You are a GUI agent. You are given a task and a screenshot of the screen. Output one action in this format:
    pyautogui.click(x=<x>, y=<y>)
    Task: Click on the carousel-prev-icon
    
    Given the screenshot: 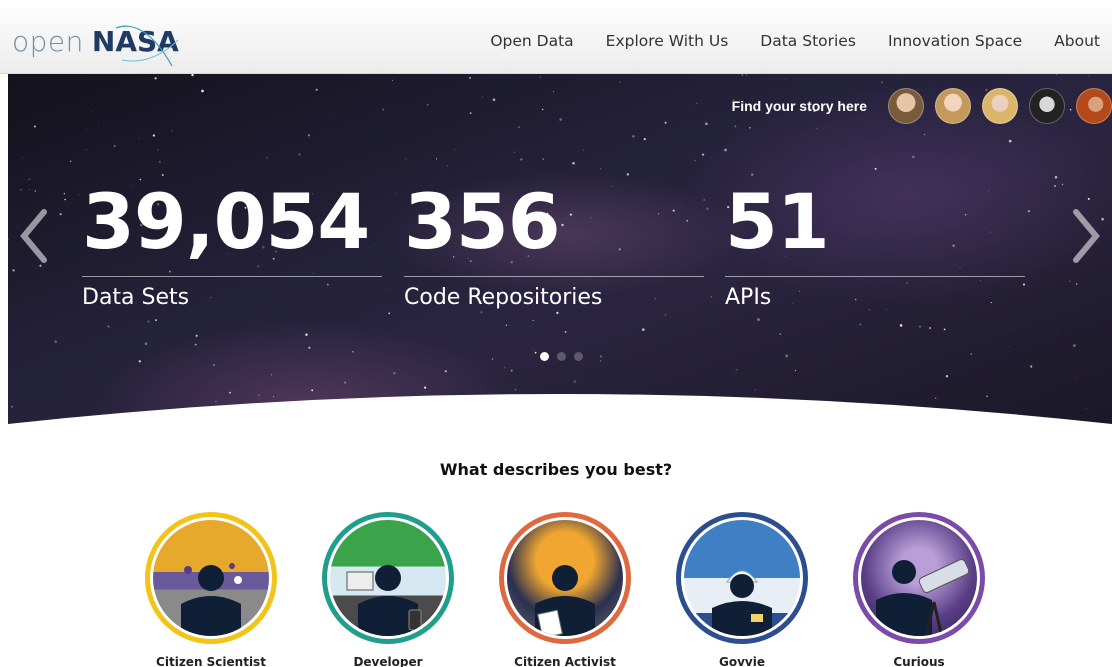 What is the action you would take?
    pyautogui.click(x=34, y=236)
    